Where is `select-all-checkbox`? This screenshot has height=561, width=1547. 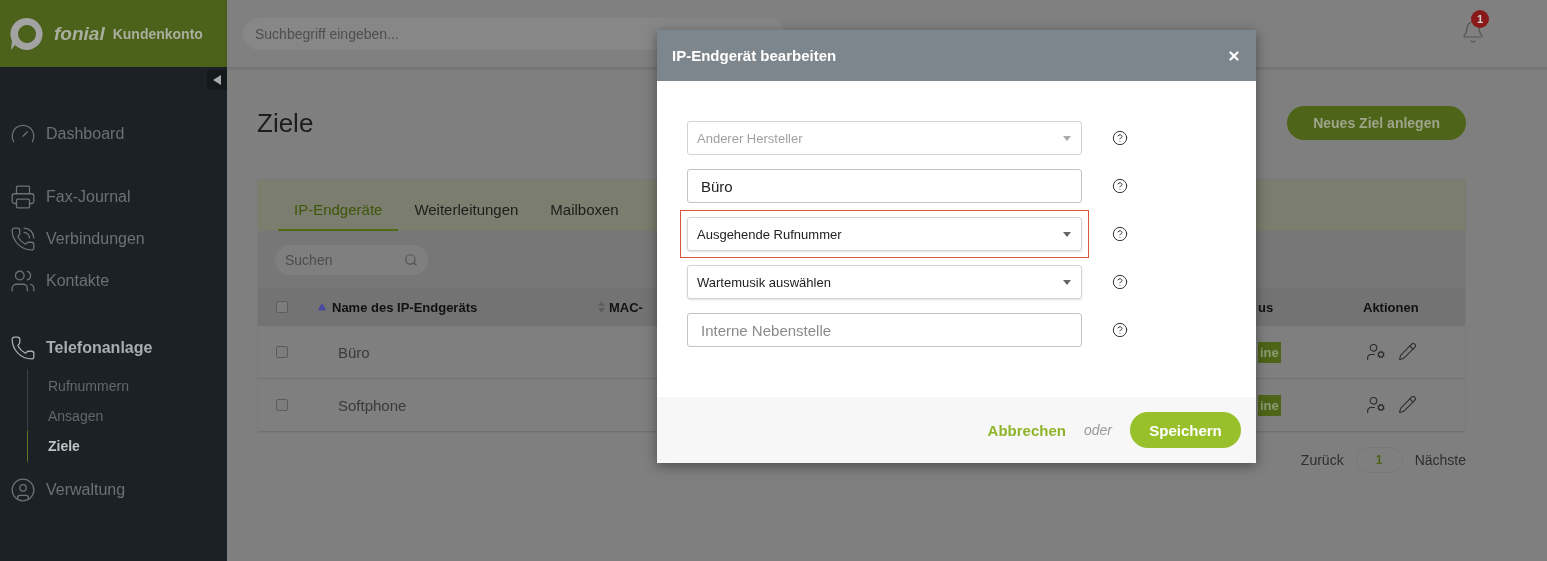
select-all-checkbox is located at coordinates (282, 307).